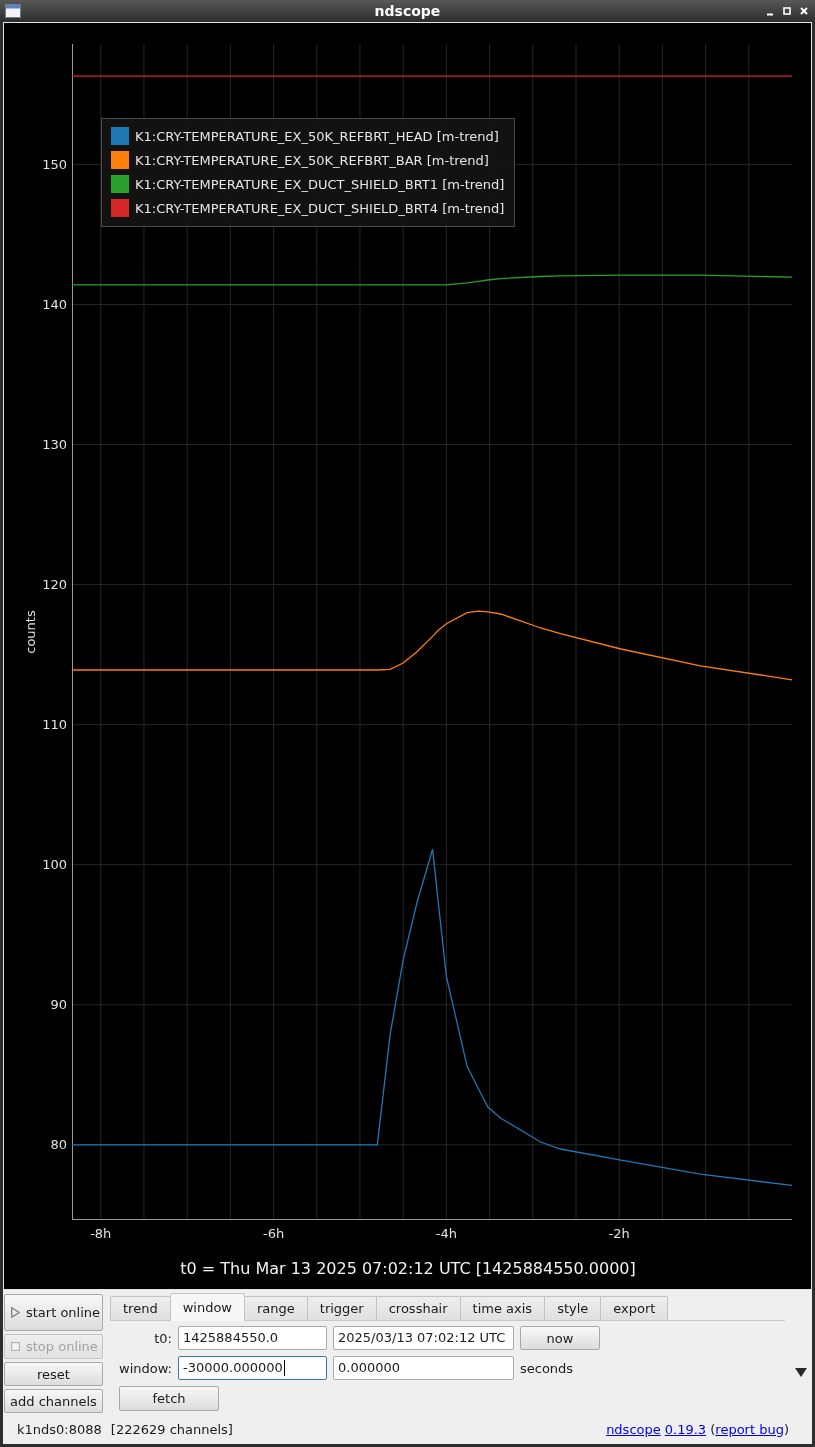 This screenshot has height=1447, width=815. What do you see at coordinates (423, 1338) in the screenshot?
I see `text-field: 2025/03/13 07:02:12 UTC` at bounding box center [423, 1338].